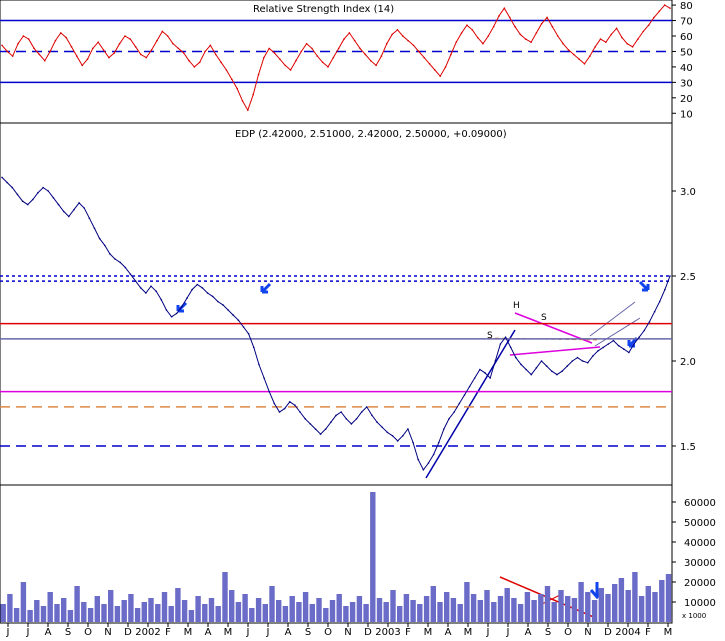 Image resolution: width=725 pixels, height=641 pixels. Describe the element at coordinates (8, 632) in the screenshot. I see `x-tick-label: J` at that location.